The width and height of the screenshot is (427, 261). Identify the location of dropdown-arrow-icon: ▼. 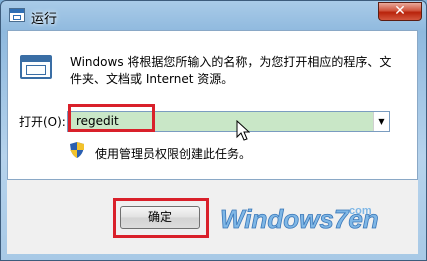
(381, 121).